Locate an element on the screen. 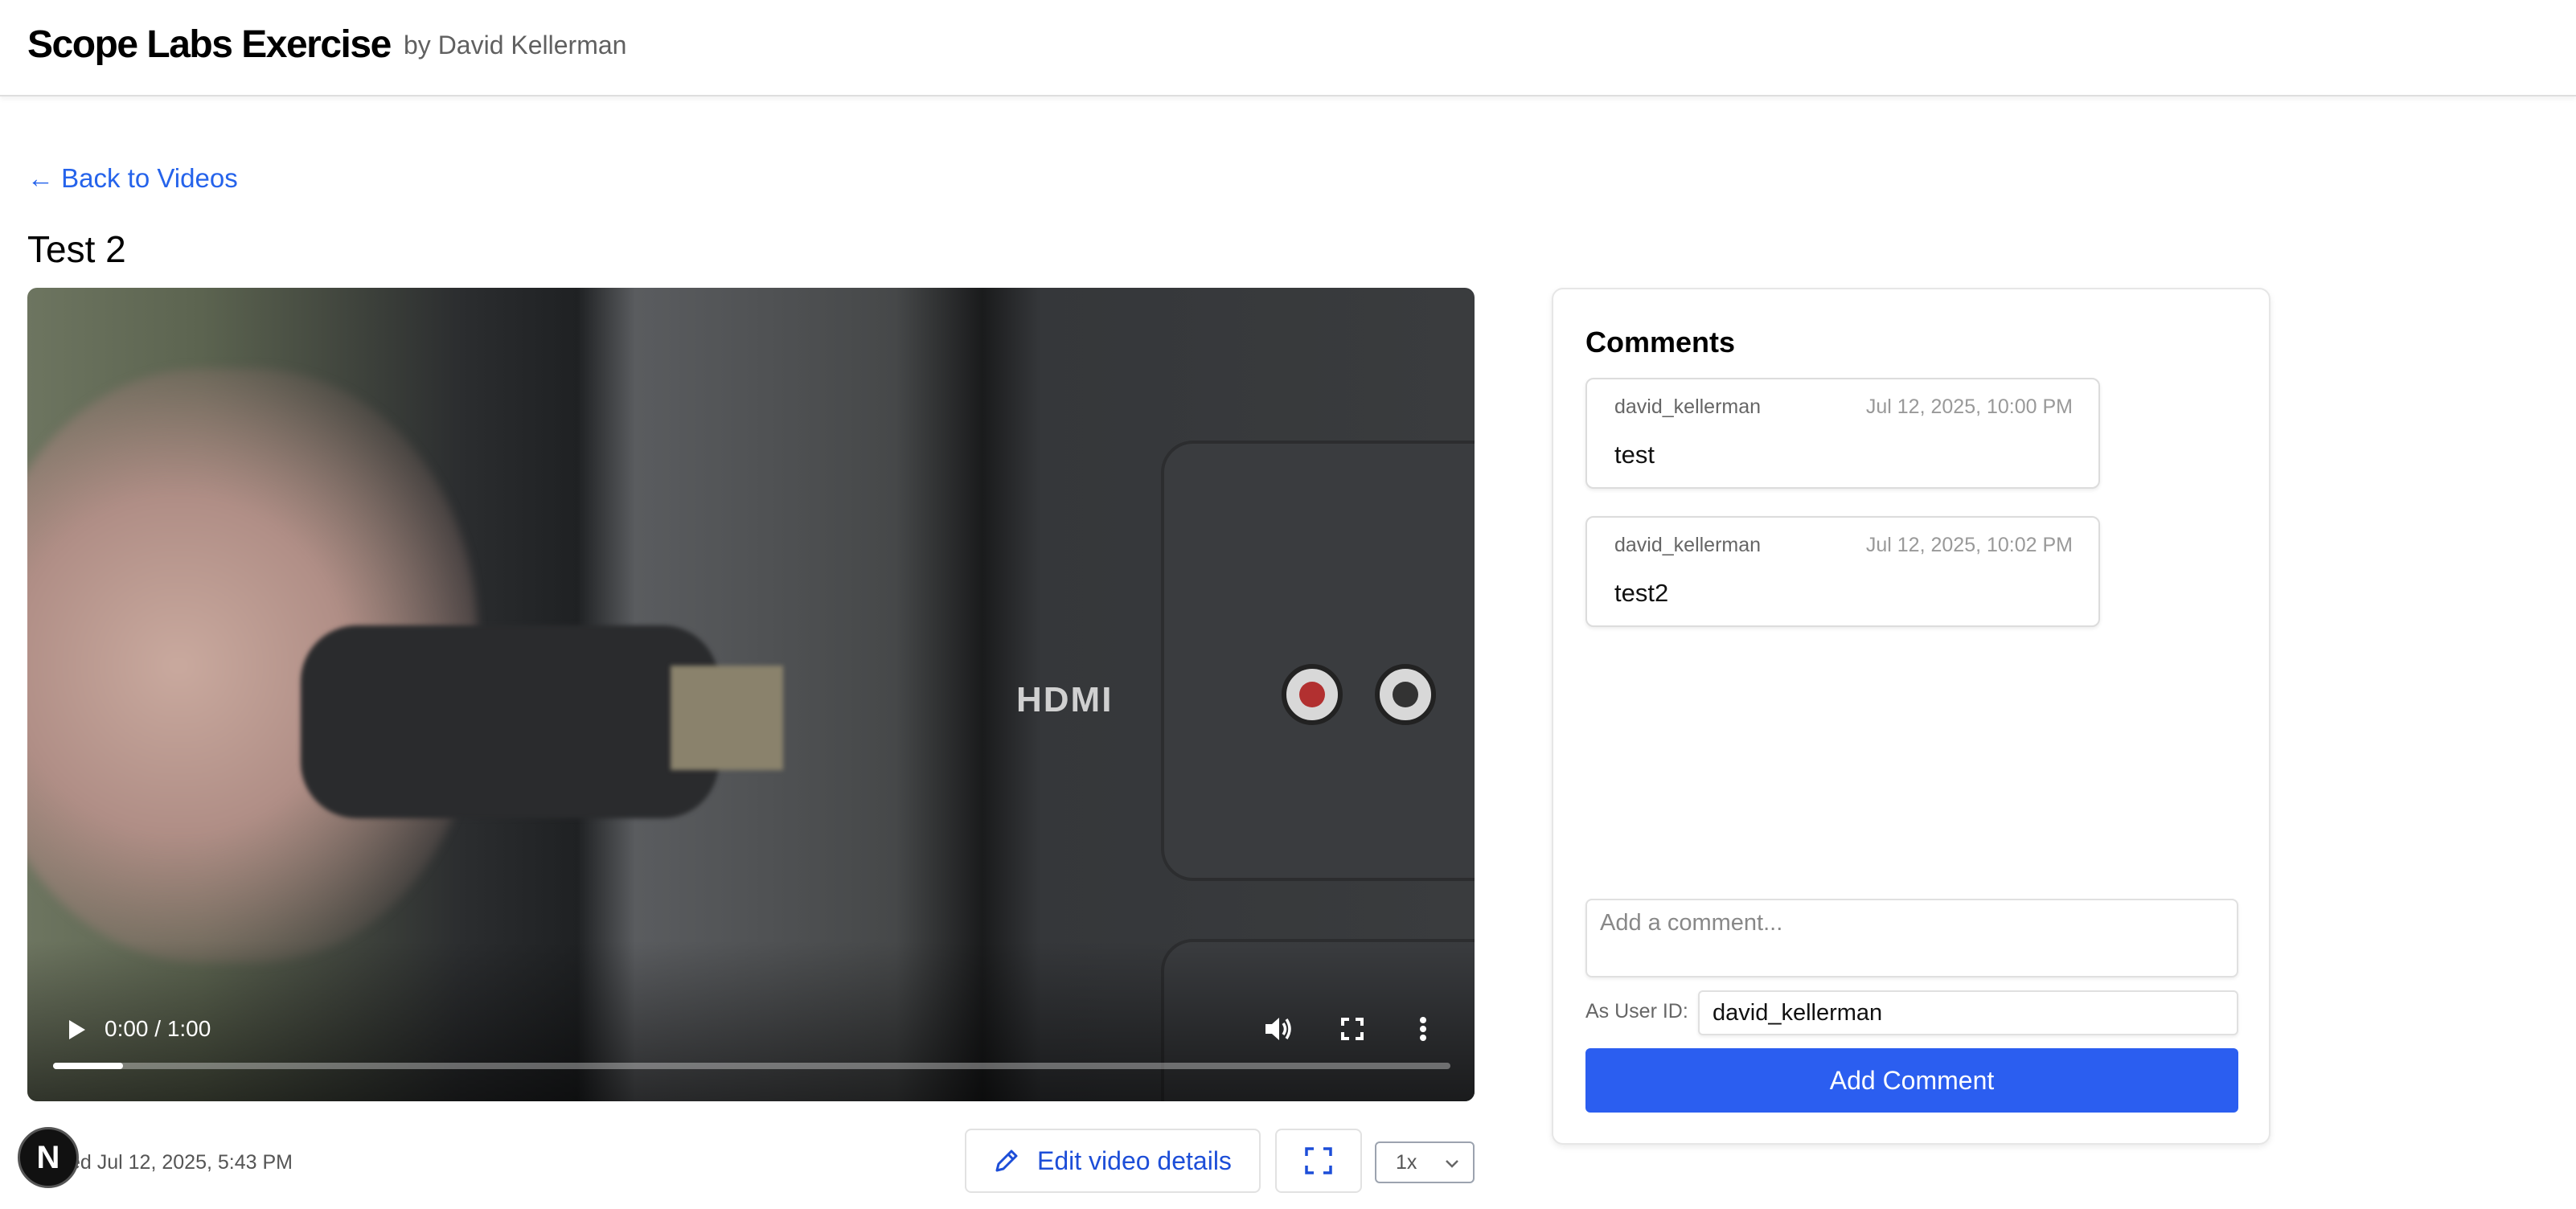 This screenshot has width=2576, height=1209. play-icon is located at coordinates (77, 1029).